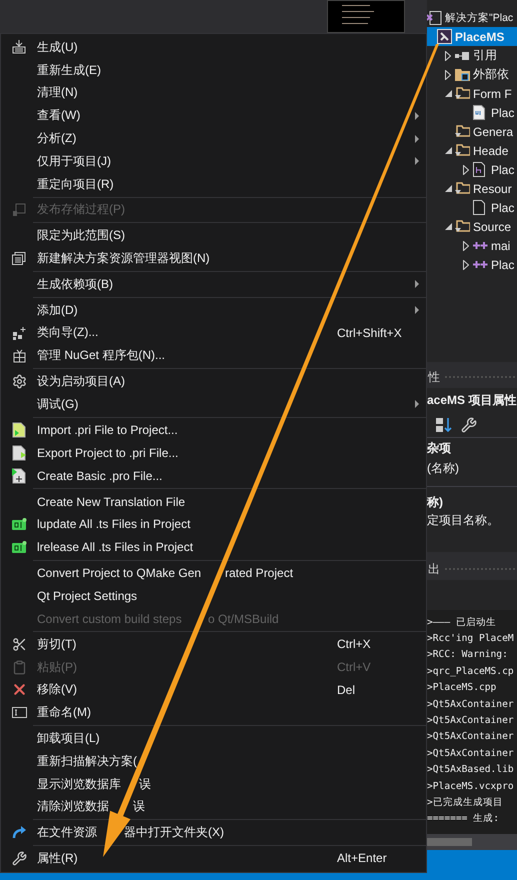 The image size is (517, 880). I want to click on tree-item: Form F, so click(492, 93).